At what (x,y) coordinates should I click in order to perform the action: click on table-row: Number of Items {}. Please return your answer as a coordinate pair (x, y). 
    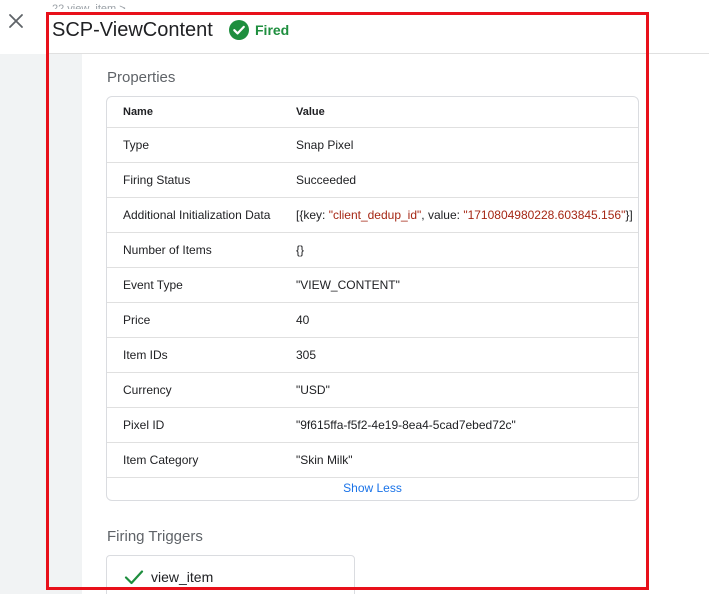
    Looking at the image, I should click on (372, 250).